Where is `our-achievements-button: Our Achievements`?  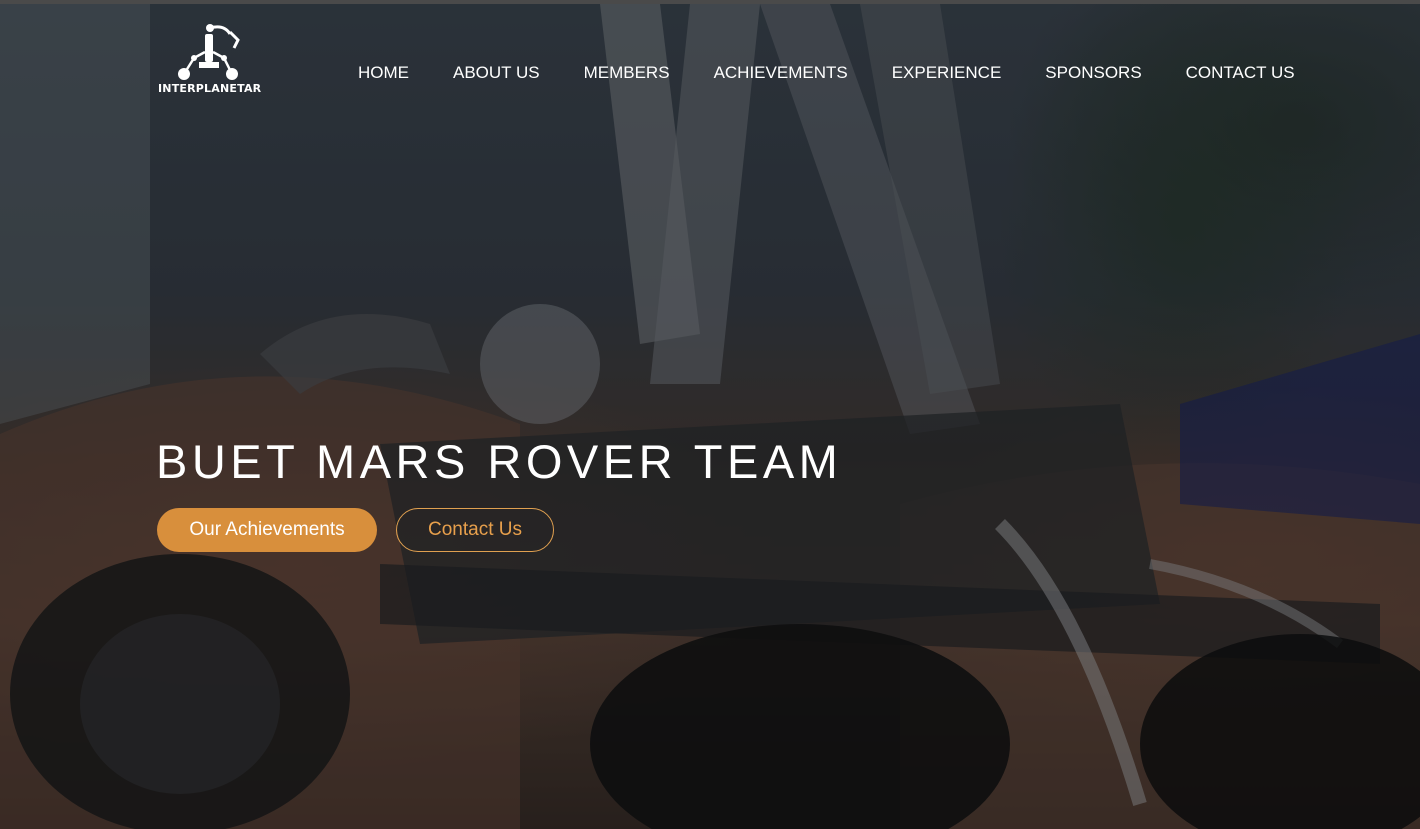
our-achievements-button: Our Achievements is located at coordinates (267, 530).